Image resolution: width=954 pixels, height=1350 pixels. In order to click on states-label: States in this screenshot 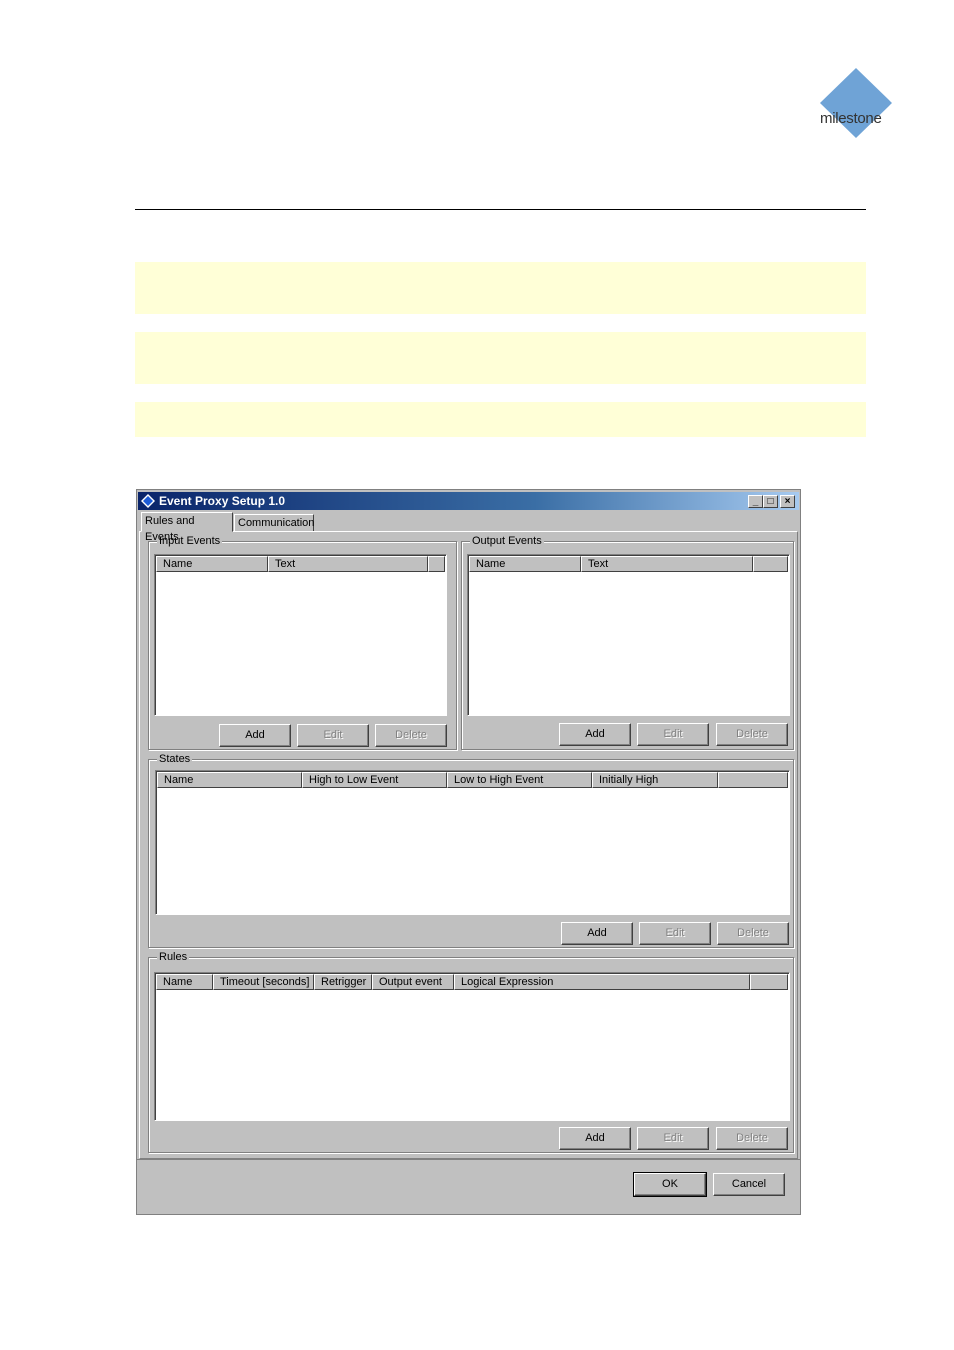, I will do `click(175, 759)`.